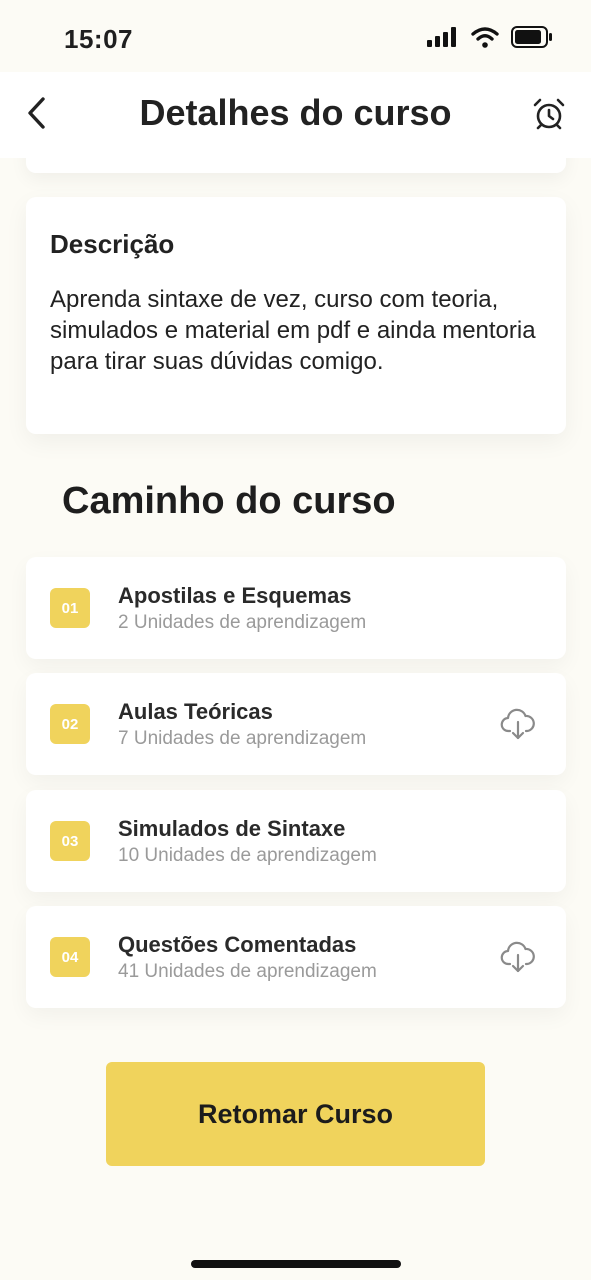 This screenshot has height=1280, width=591. I want to click on wifi-icon, so click(485, 39).